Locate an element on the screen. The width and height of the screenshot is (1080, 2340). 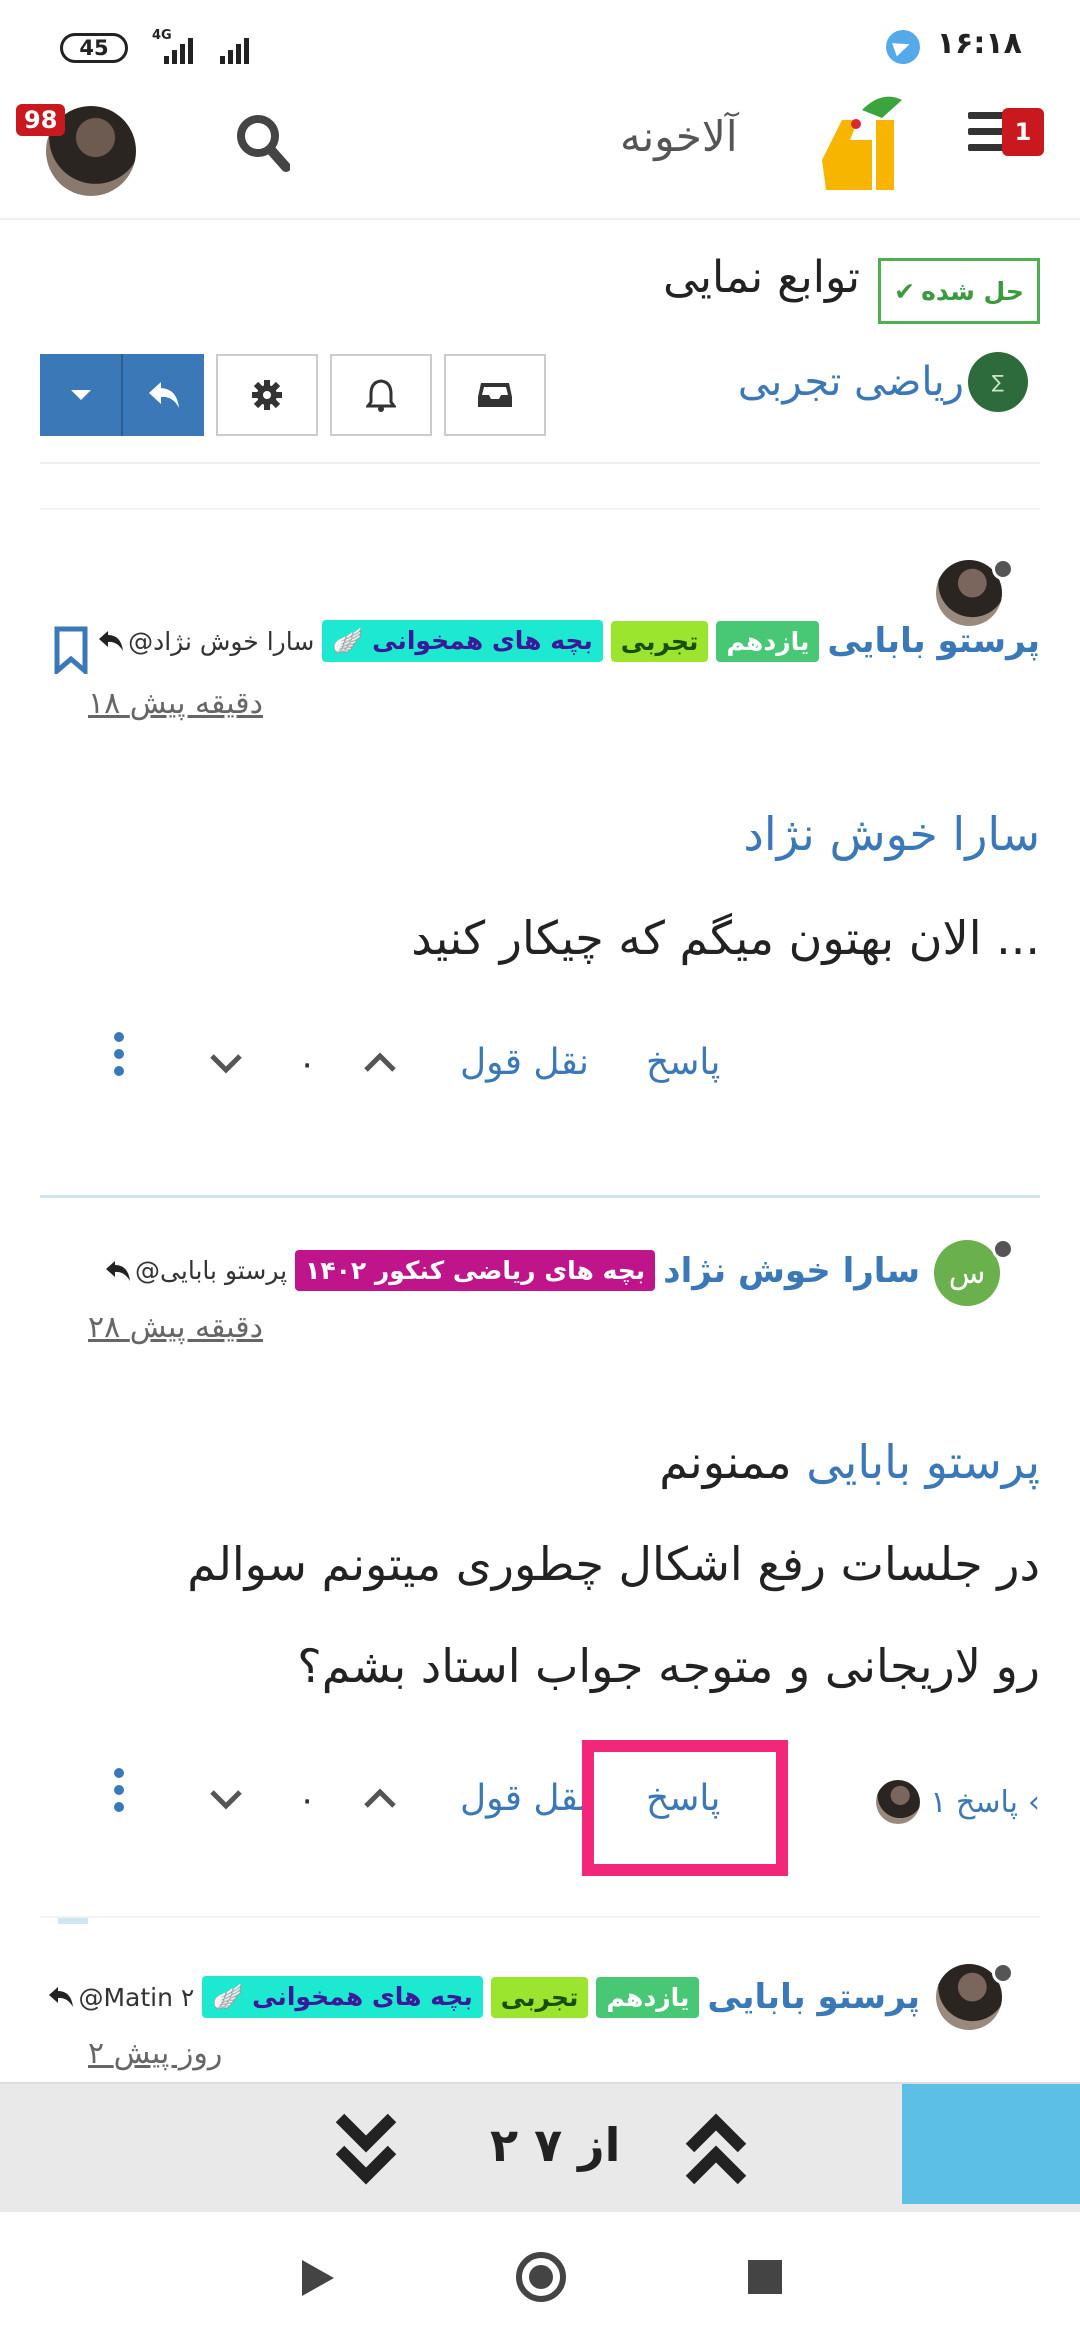
status-bar: 45 4G ۱۶:۱۸ is located at coordinates (540, 42).